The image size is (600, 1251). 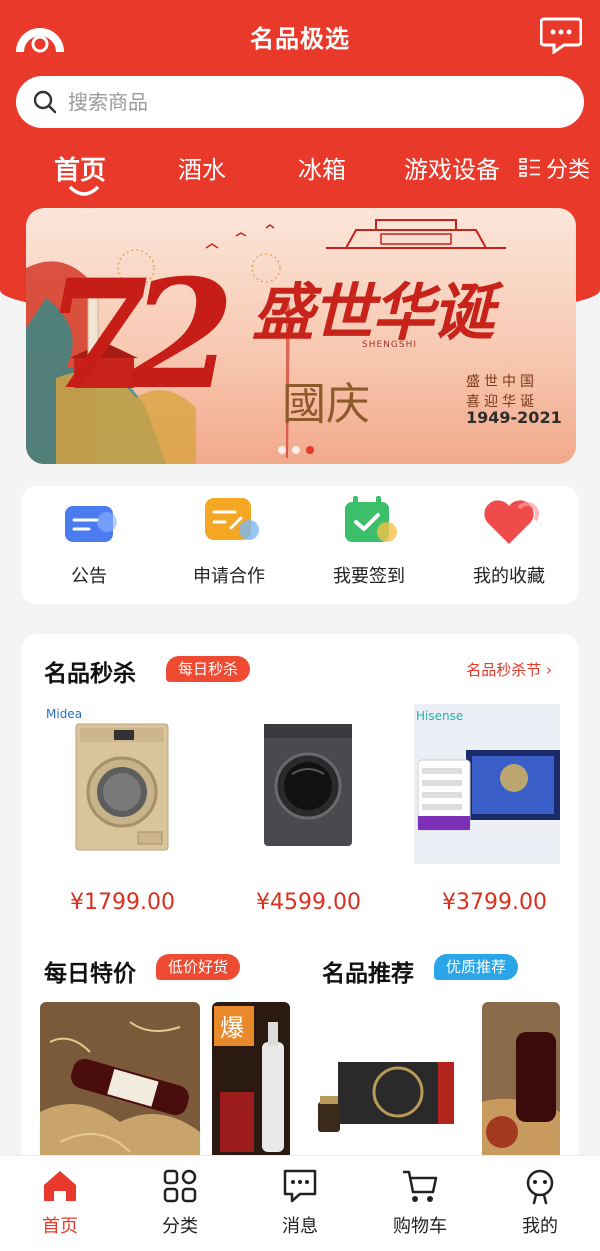 I want to click on product-price: ¥1799.00, so click(x=122, y=902).